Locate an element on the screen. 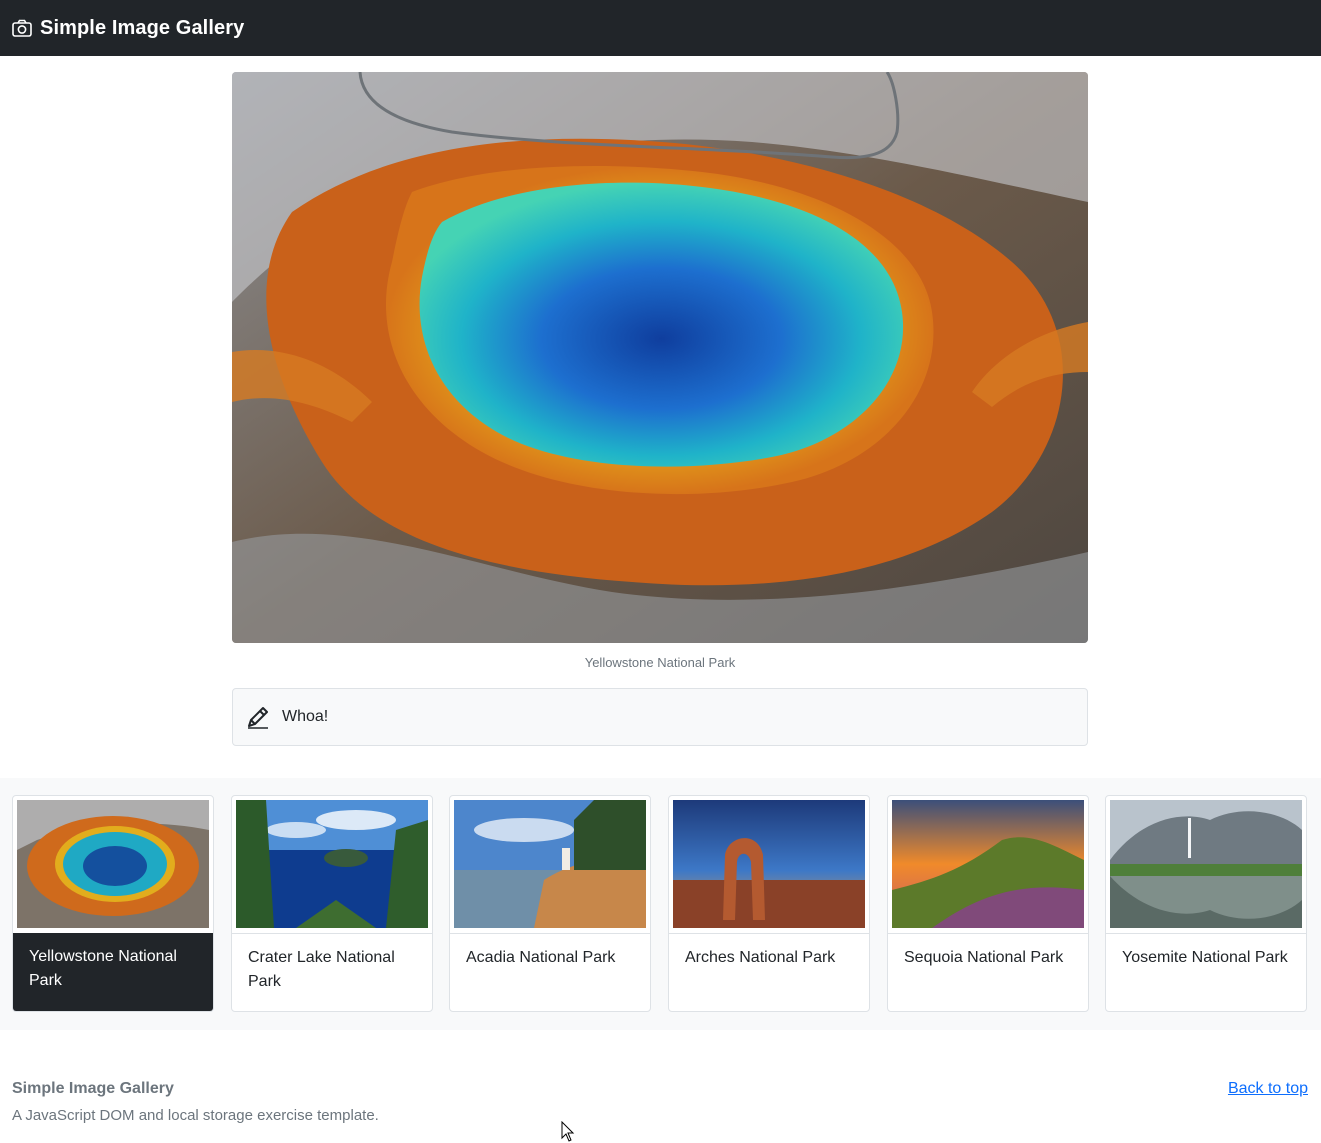  footer-title: Simple Image Gallery is located at coordinates (93, 1088).